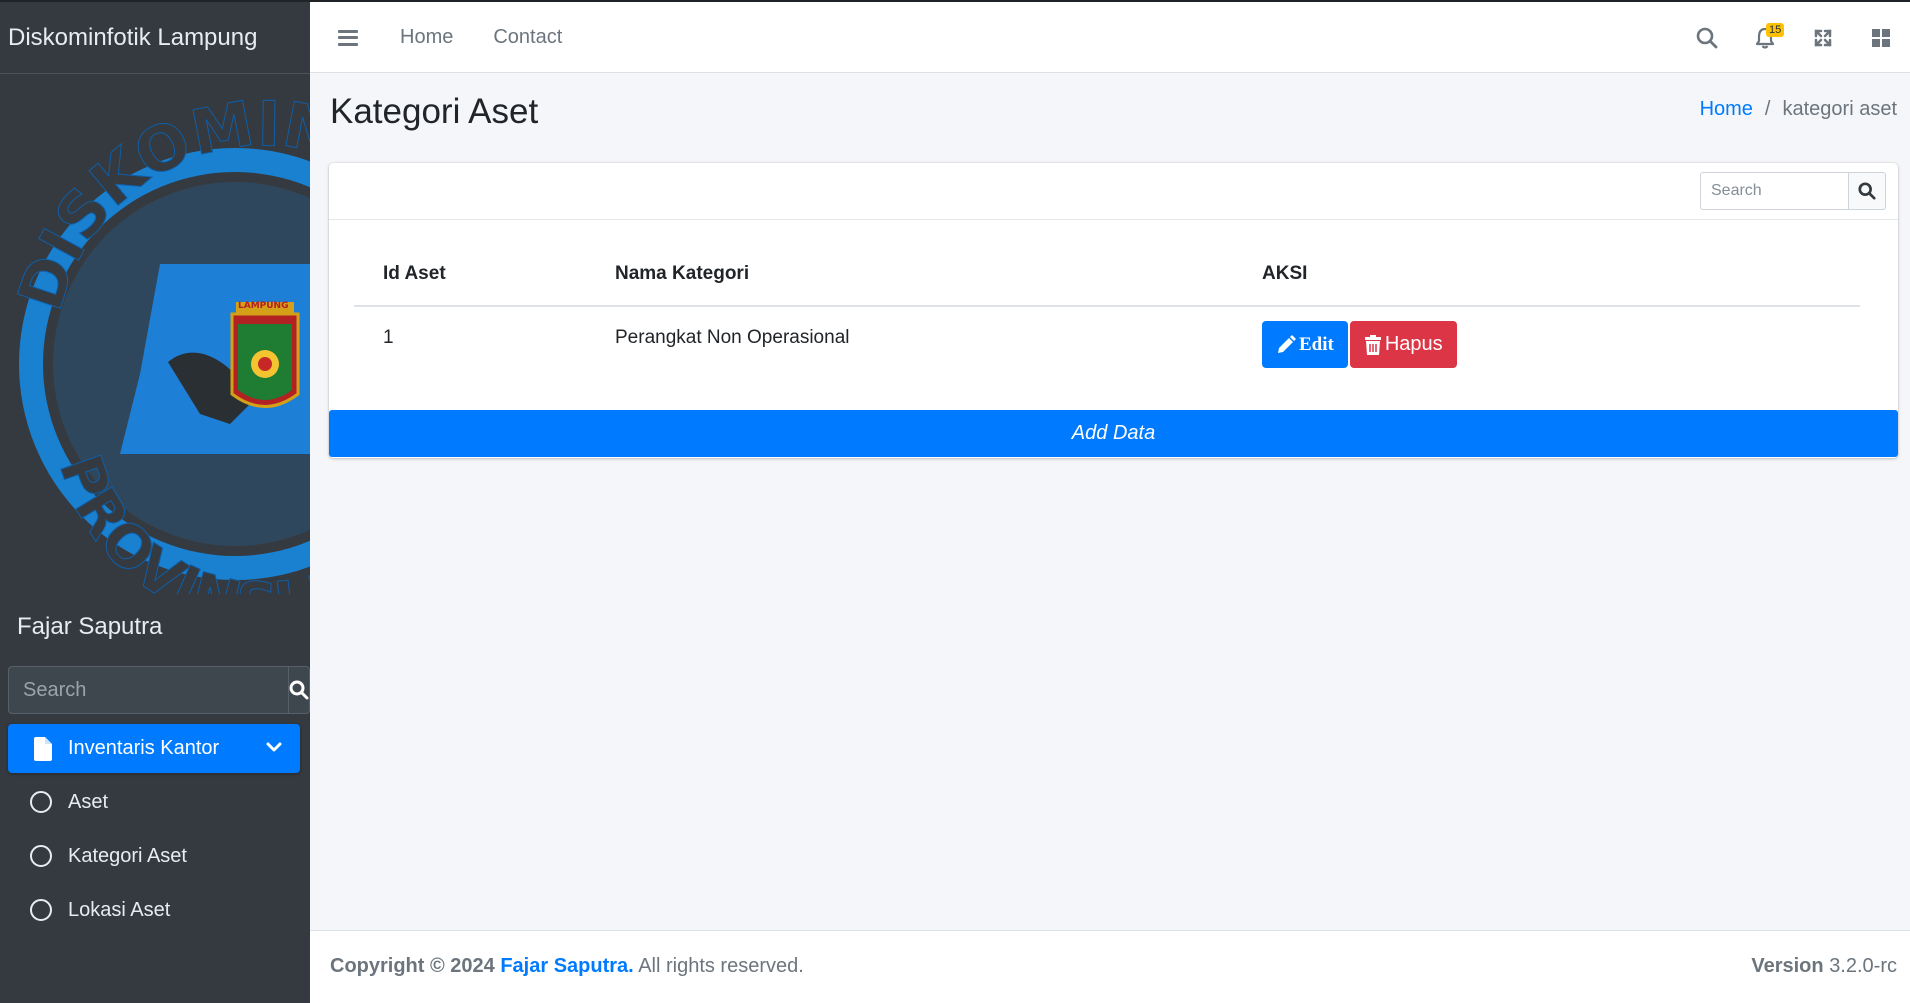  What do you see at coordinates (156, 340) in the screenshot?
I see `diskominfo-logo-icon: DISKOMIN PROVINSI LA LAMPUNG` at bounding box center [156, 340].